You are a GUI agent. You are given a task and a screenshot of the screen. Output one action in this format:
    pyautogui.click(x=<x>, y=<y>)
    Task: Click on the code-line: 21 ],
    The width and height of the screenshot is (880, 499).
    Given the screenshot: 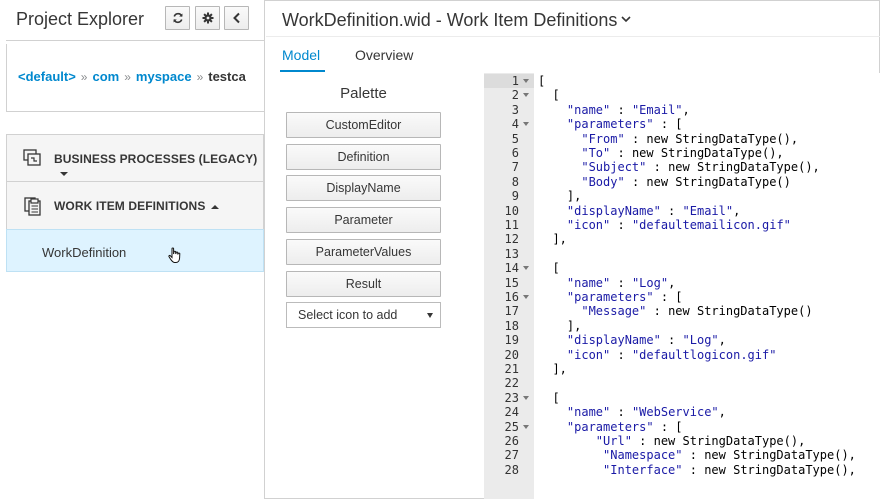 What is the action you would take?
    pyautogui.click(x=682, y=369)
    